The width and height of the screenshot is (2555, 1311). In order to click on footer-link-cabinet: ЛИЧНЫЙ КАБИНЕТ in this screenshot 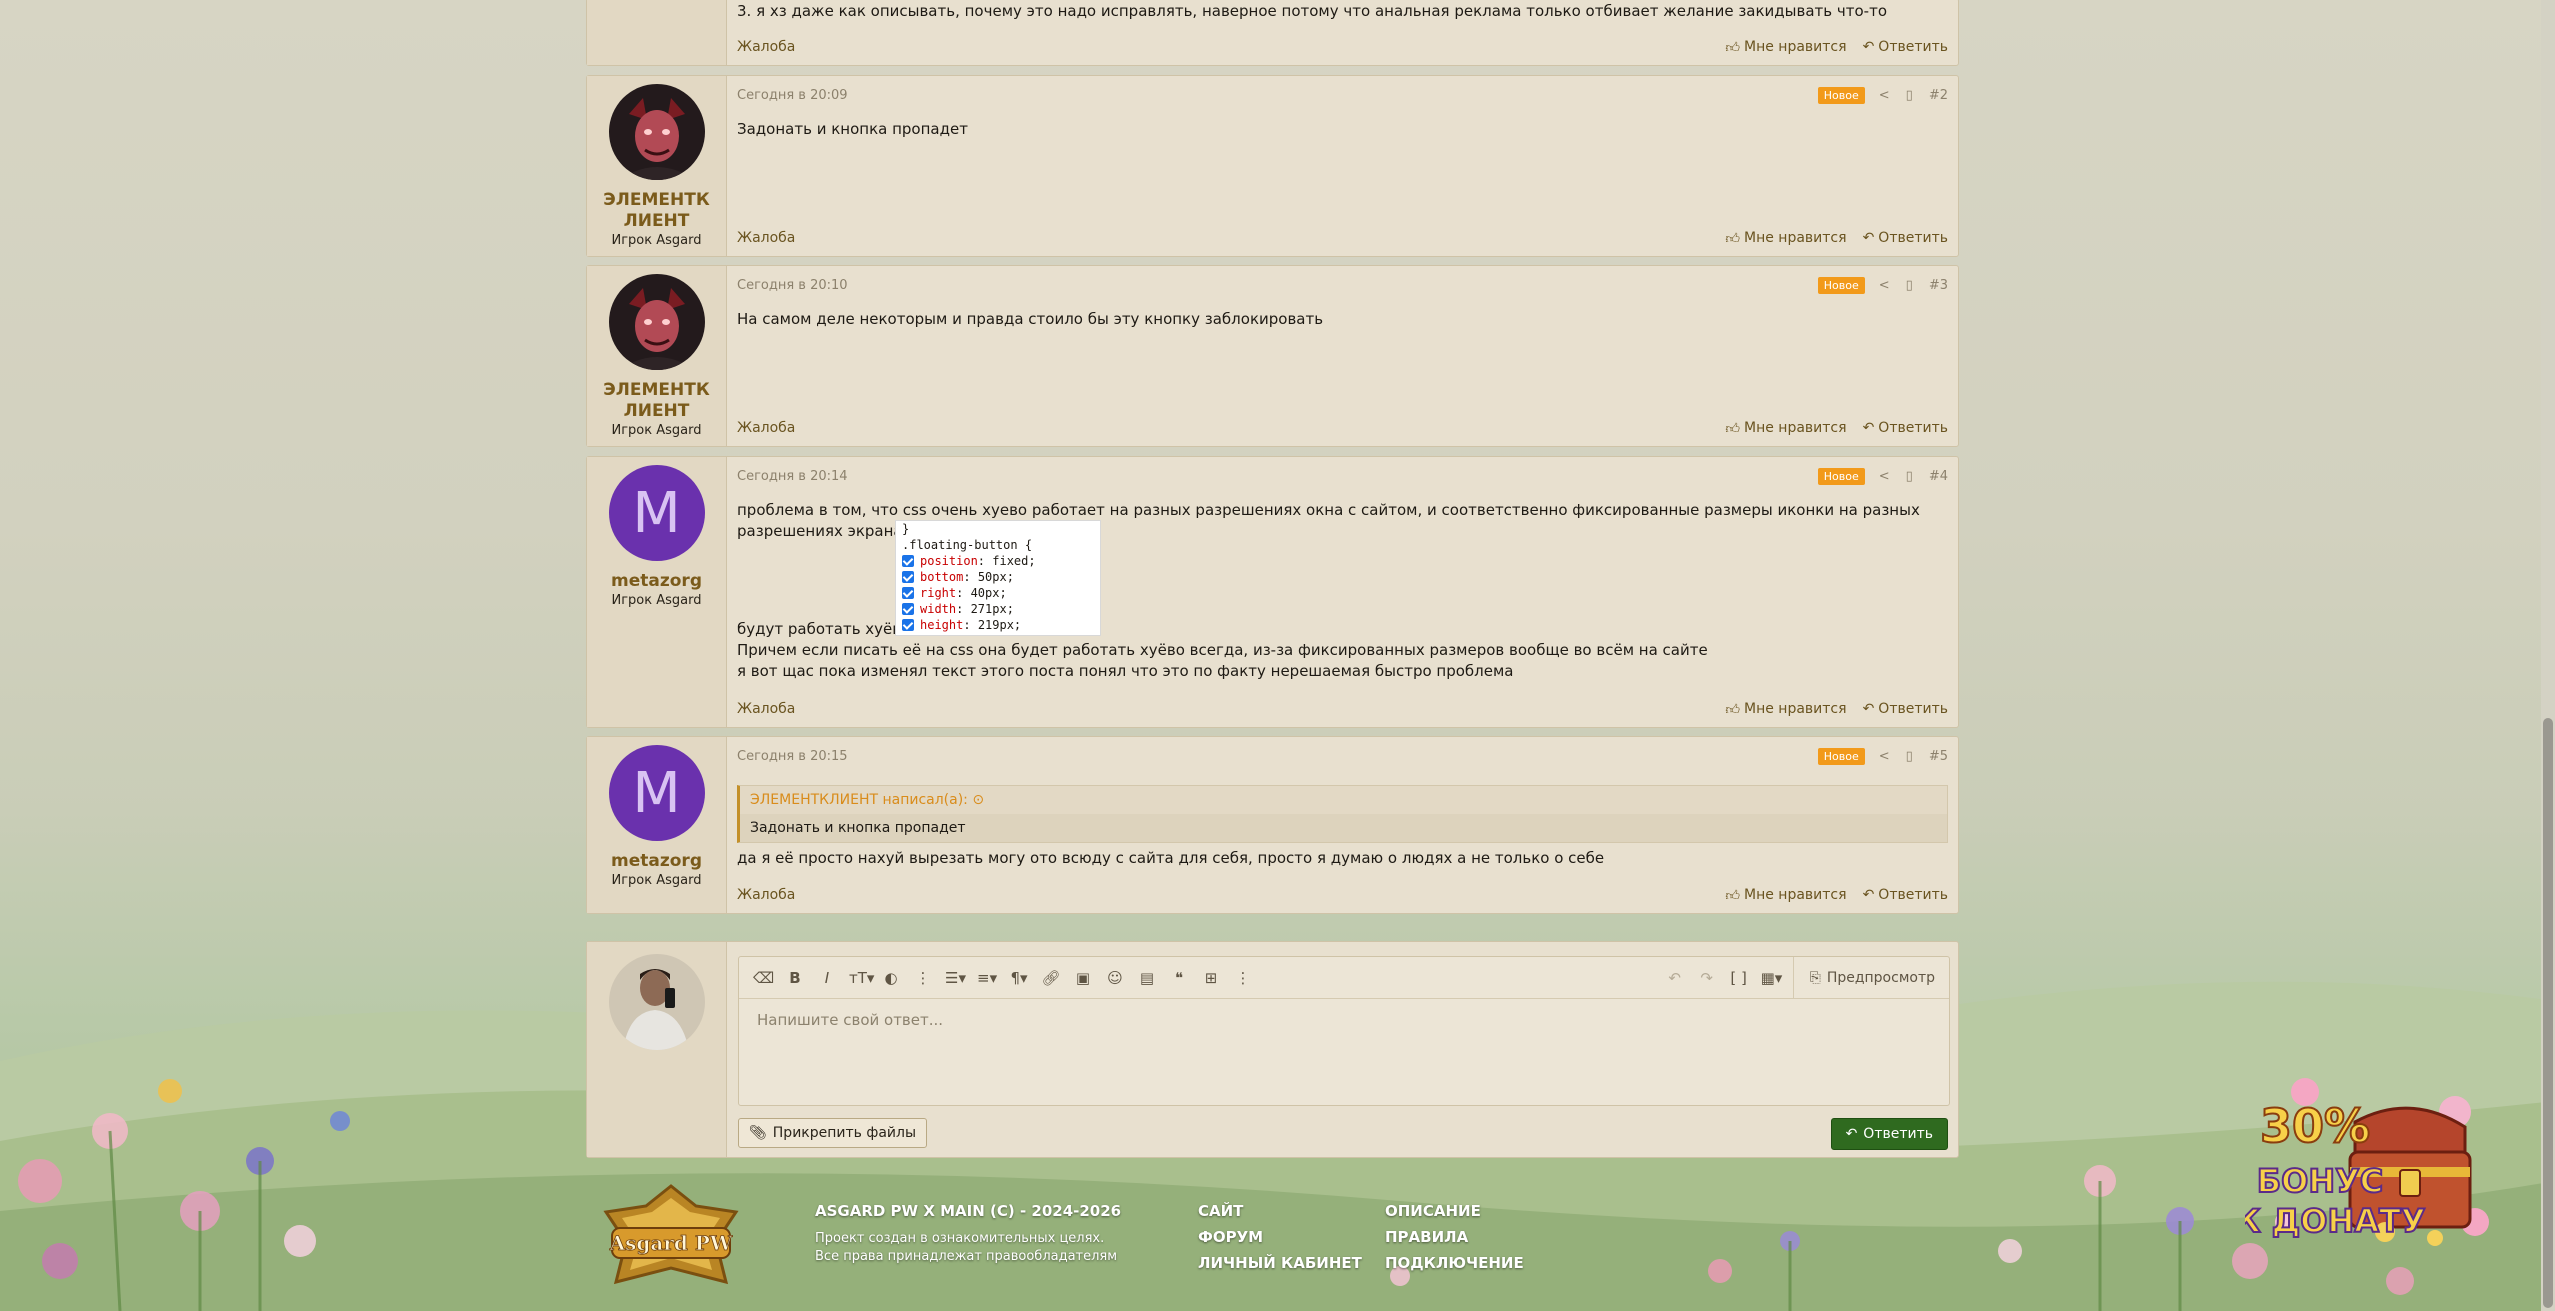, I will do `click(1280, 1263)`.